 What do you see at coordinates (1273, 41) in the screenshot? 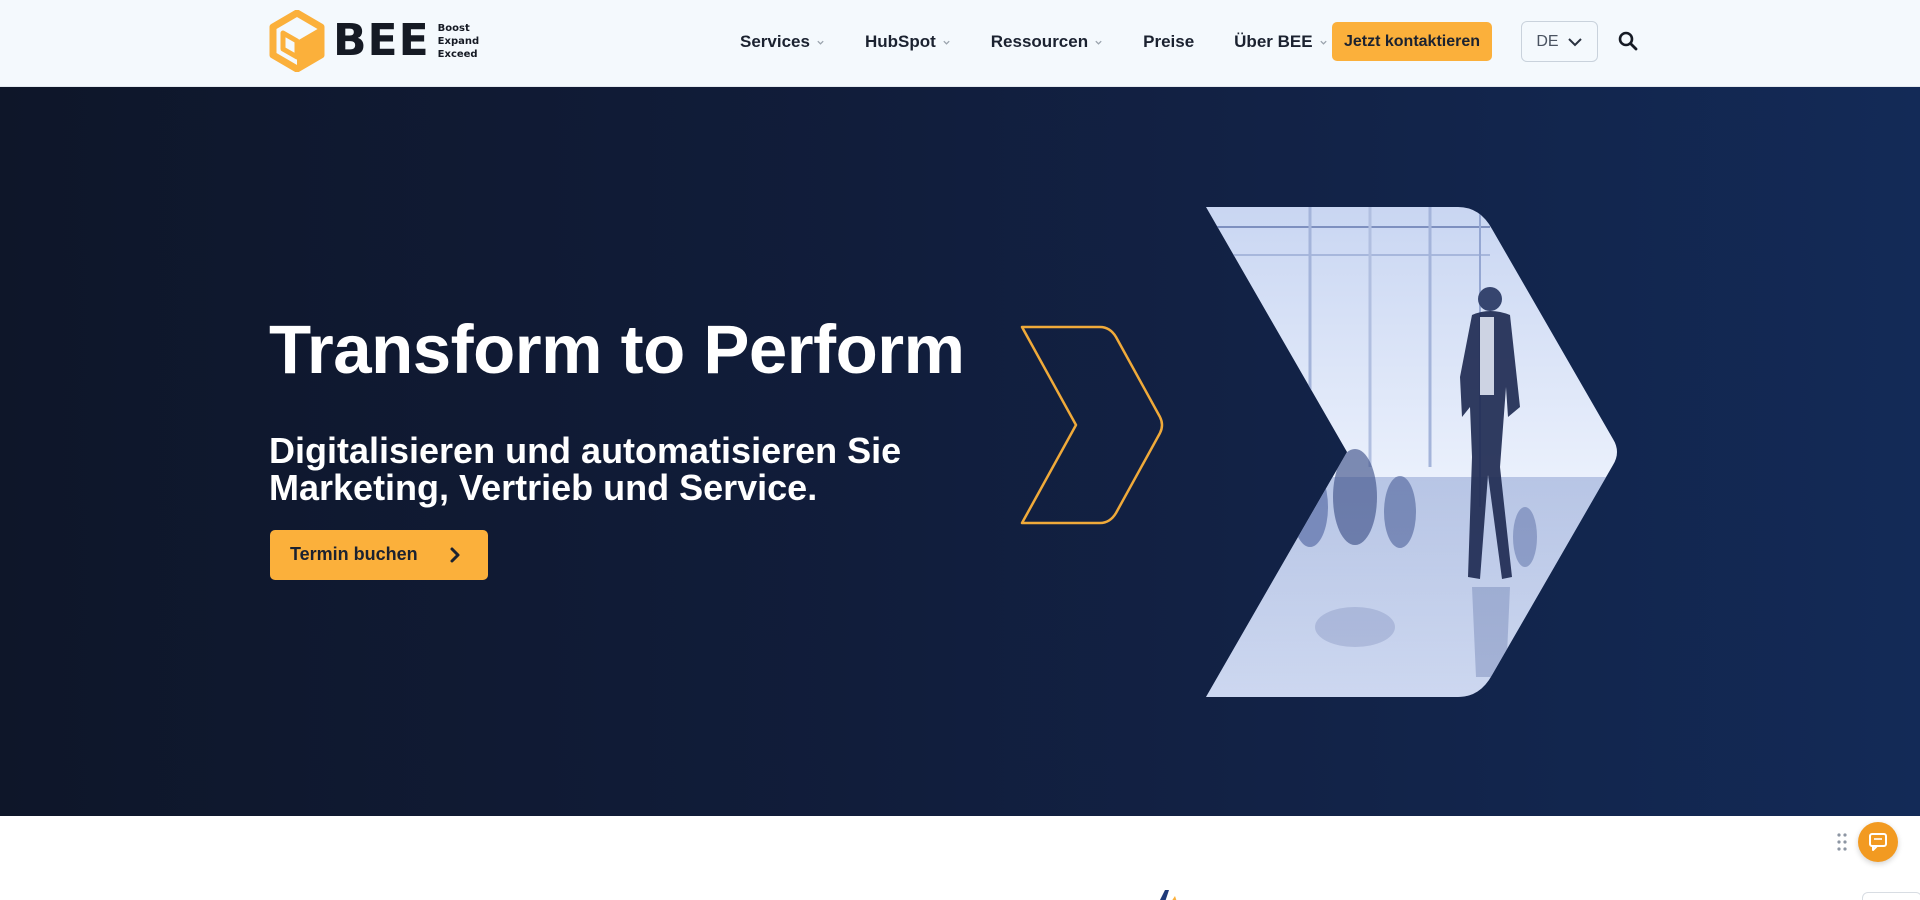
I see `nav-label: Über BEE` at bounding box center [1273, 41].